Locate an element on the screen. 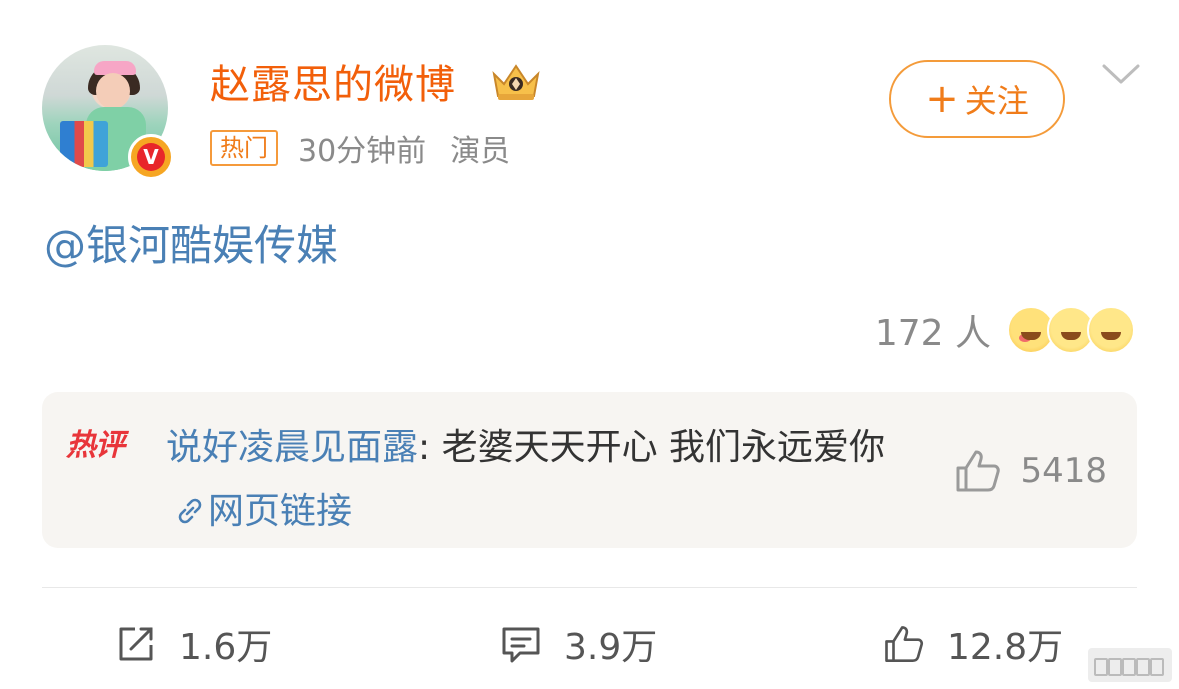 Image resolution: width=1179 pixels, height=689 pixels. comment-like-button: 5418 is located at coordinates (1030, 471).